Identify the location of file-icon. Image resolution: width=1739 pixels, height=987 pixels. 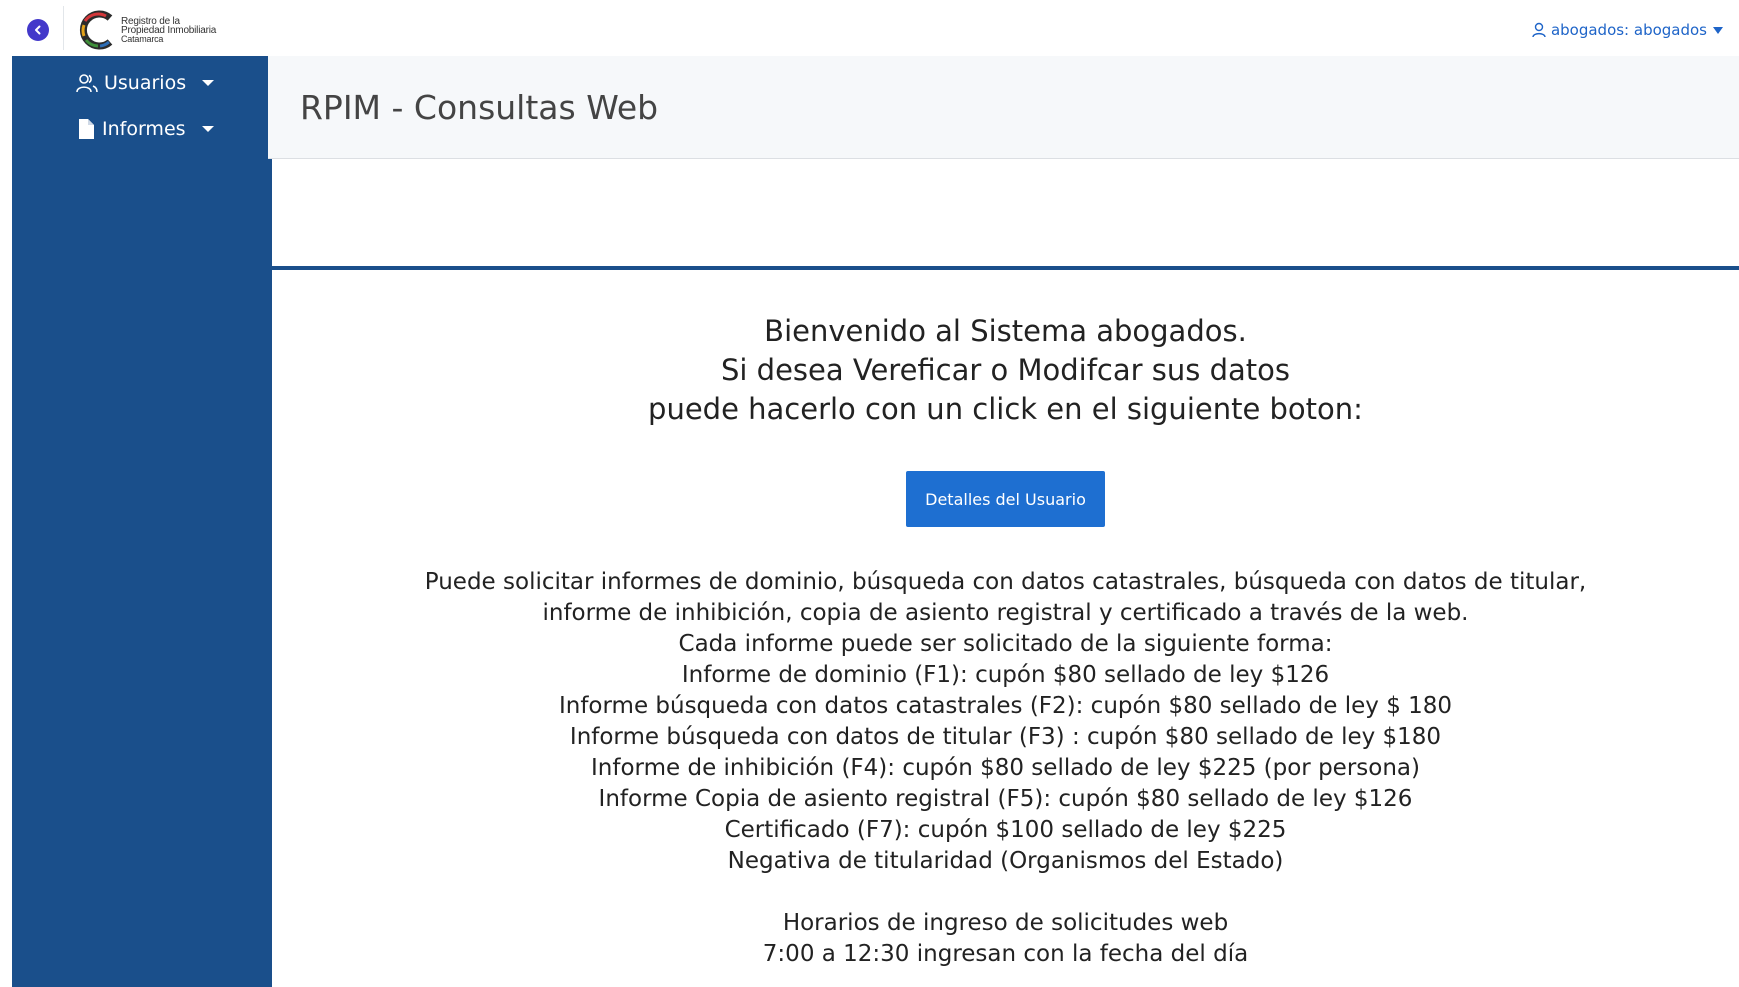
(86, 129).